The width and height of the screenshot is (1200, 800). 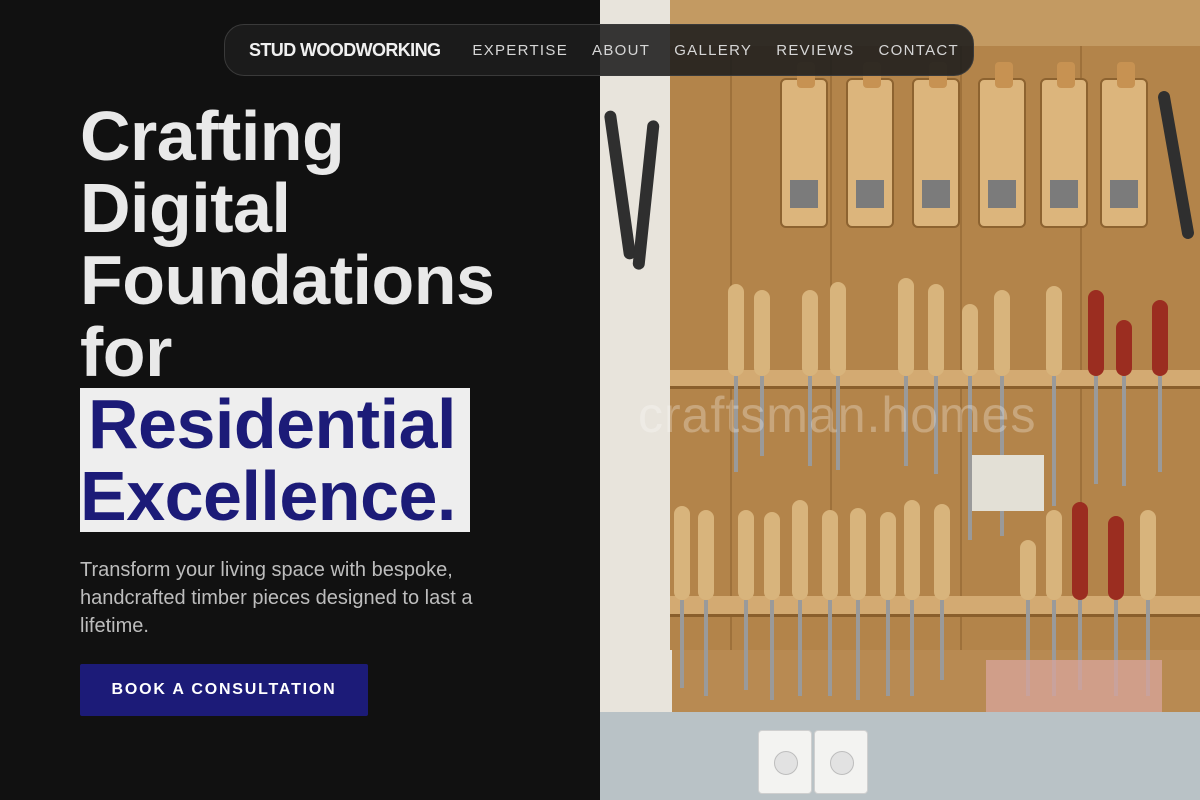 I want to click on headline-highlight: Excellence., so click(x=275, y=496).